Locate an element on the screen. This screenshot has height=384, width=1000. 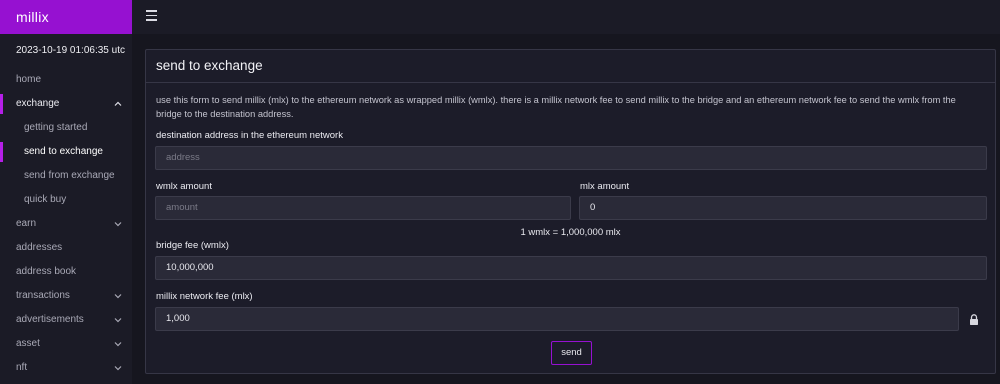
mlx-amount-label: mlx amount is located at coordinates (605, 186).